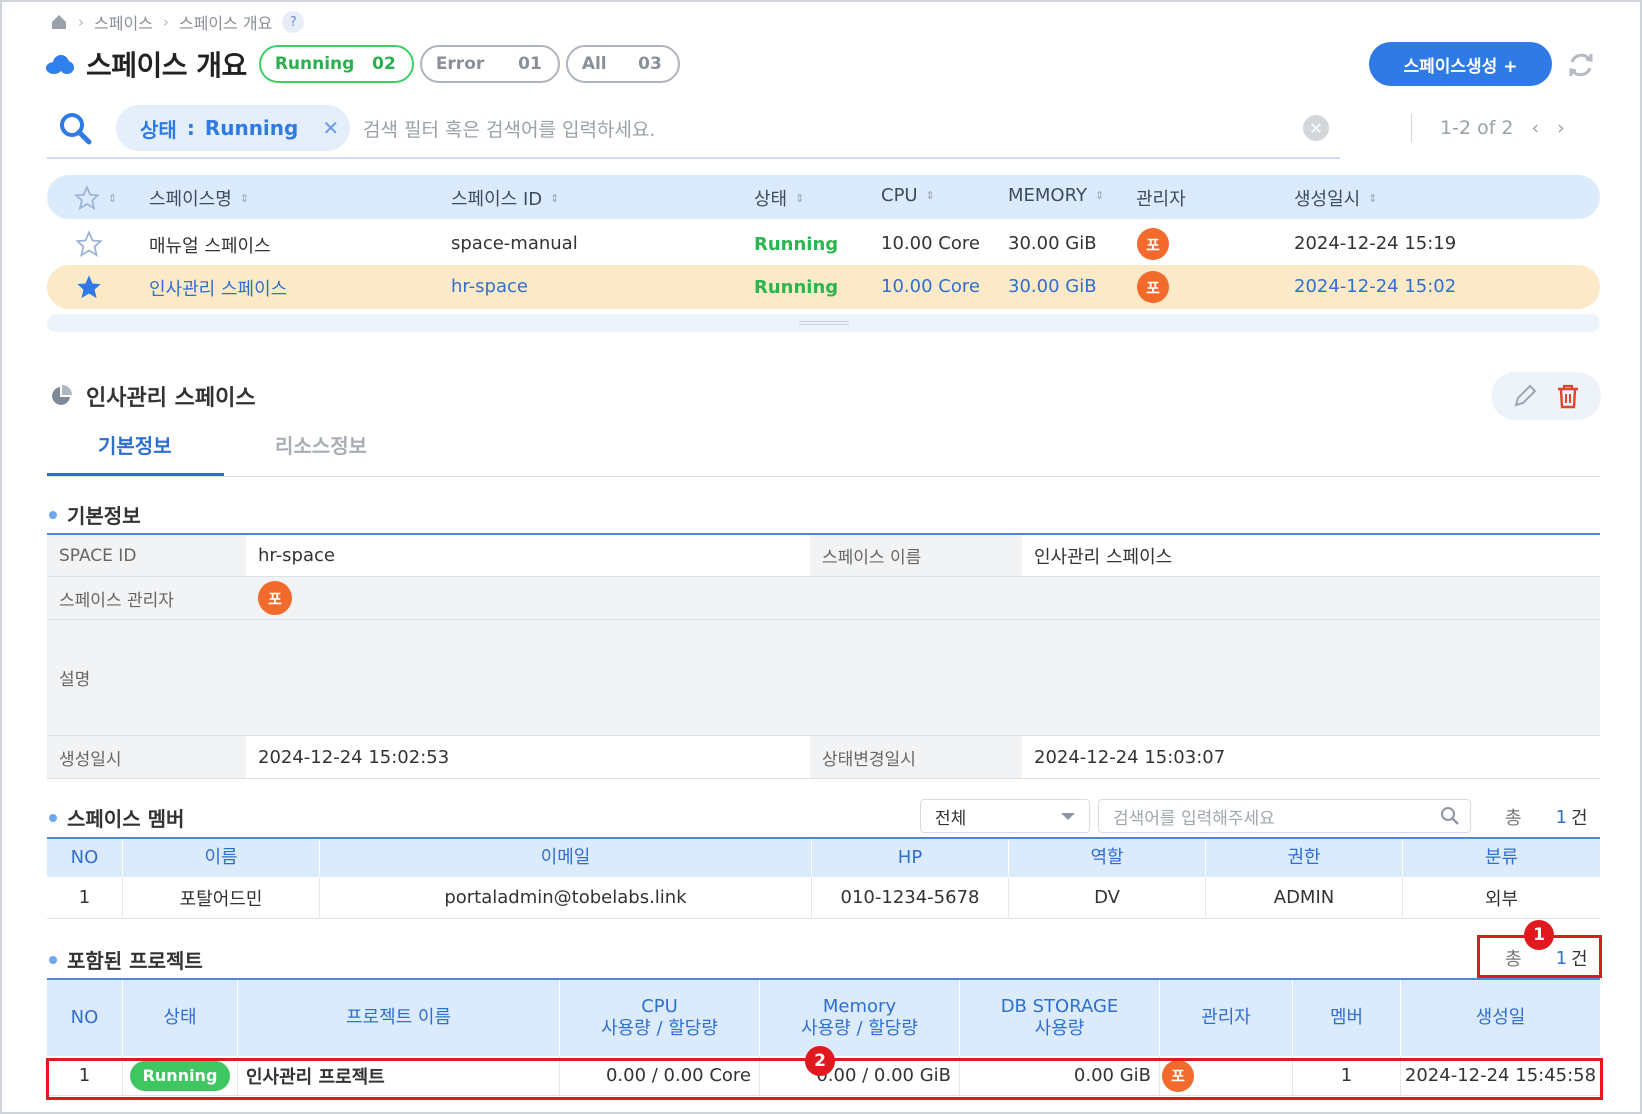 The image size is (1642, 1114). What do you see at coordinates (146, 757) in the screenshot?
I see `created-label: 생성일시` at bounding box center [146, 757].